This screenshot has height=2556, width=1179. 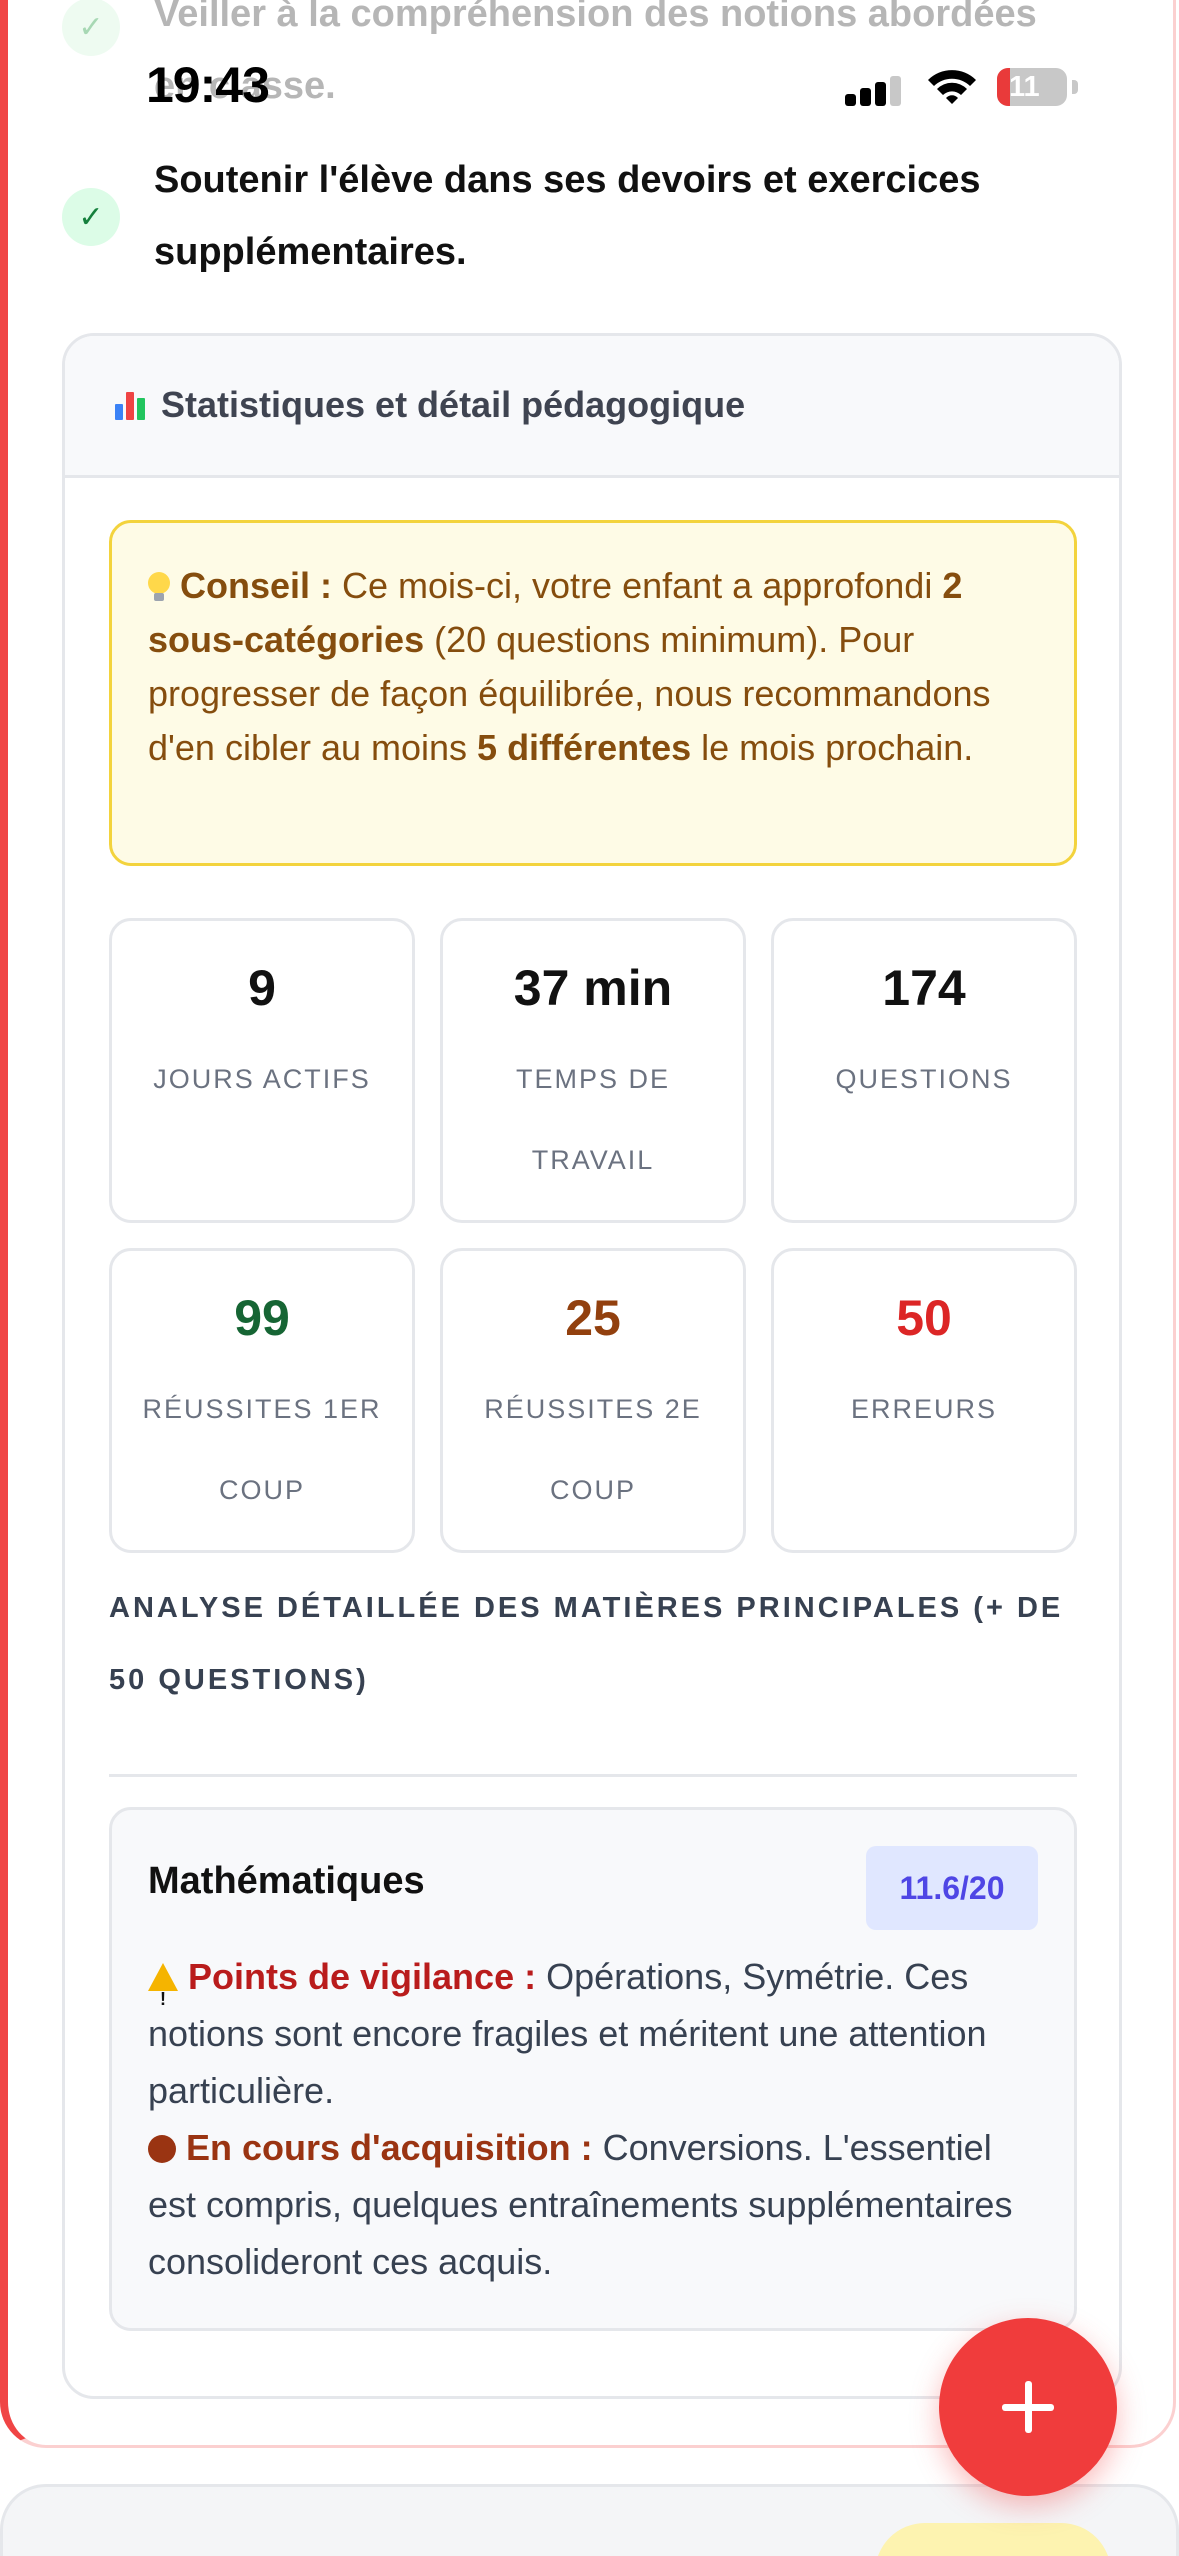 What do you see at coordinates (262, 988) in the screenshot?
I see `stat-value: 9` at bounding box center [262, 988].